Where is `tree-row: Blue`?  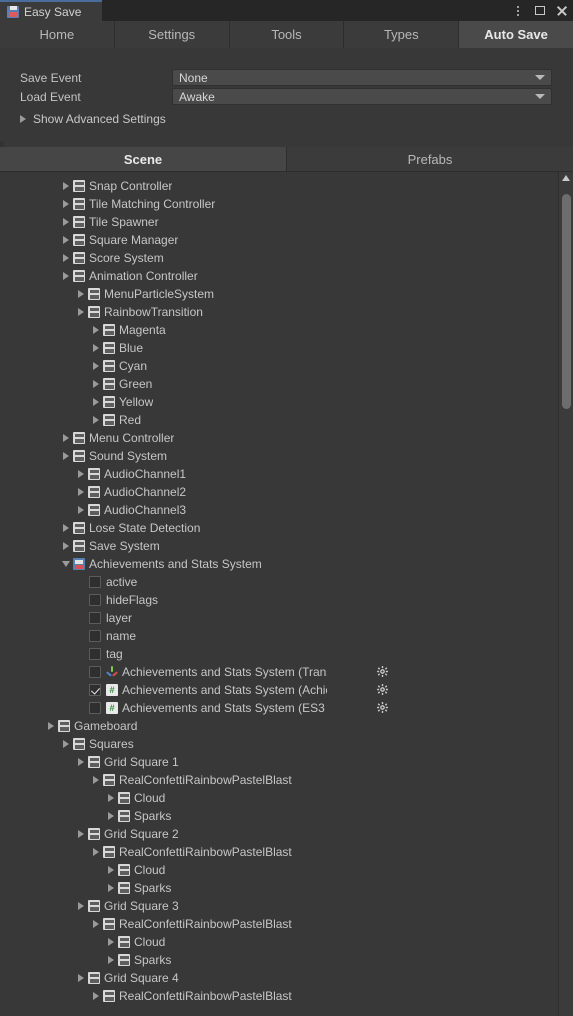 tree-row: Blue is located at coordinates (278, 348).